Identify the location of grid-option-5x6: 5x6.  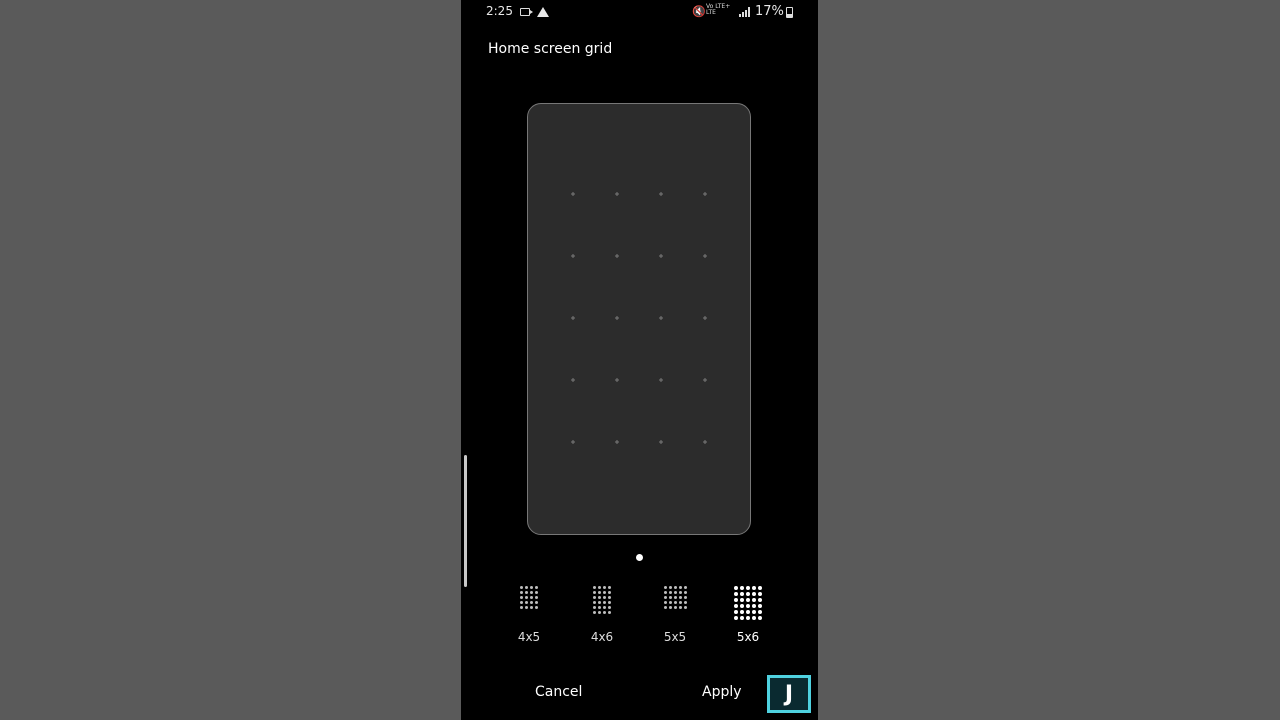
(748, 614).